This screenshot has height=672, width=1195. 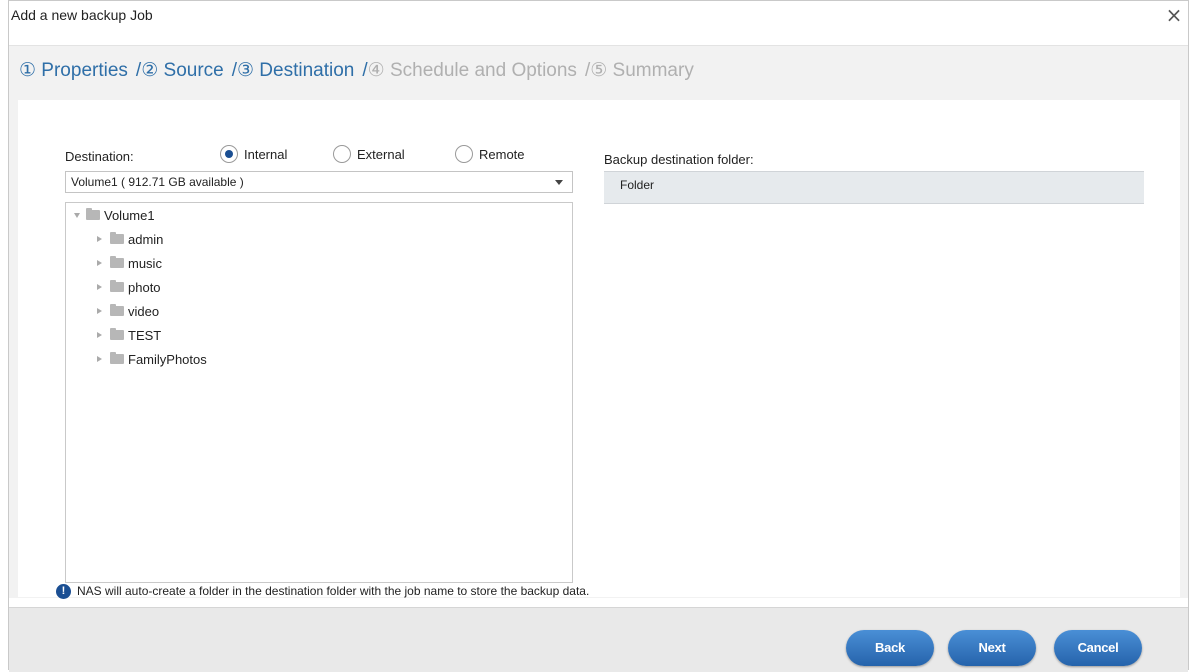 What do you see at coordinates (229, 154) in the screenshot?
I see `radio-selected-icon` at bounding box center [229, 154].